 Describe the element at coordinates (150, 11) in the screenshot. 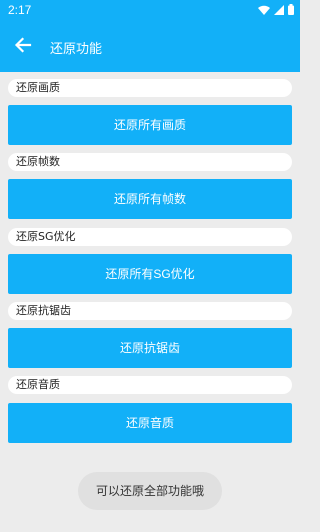

I see `status-bar: 2:17` at that location.